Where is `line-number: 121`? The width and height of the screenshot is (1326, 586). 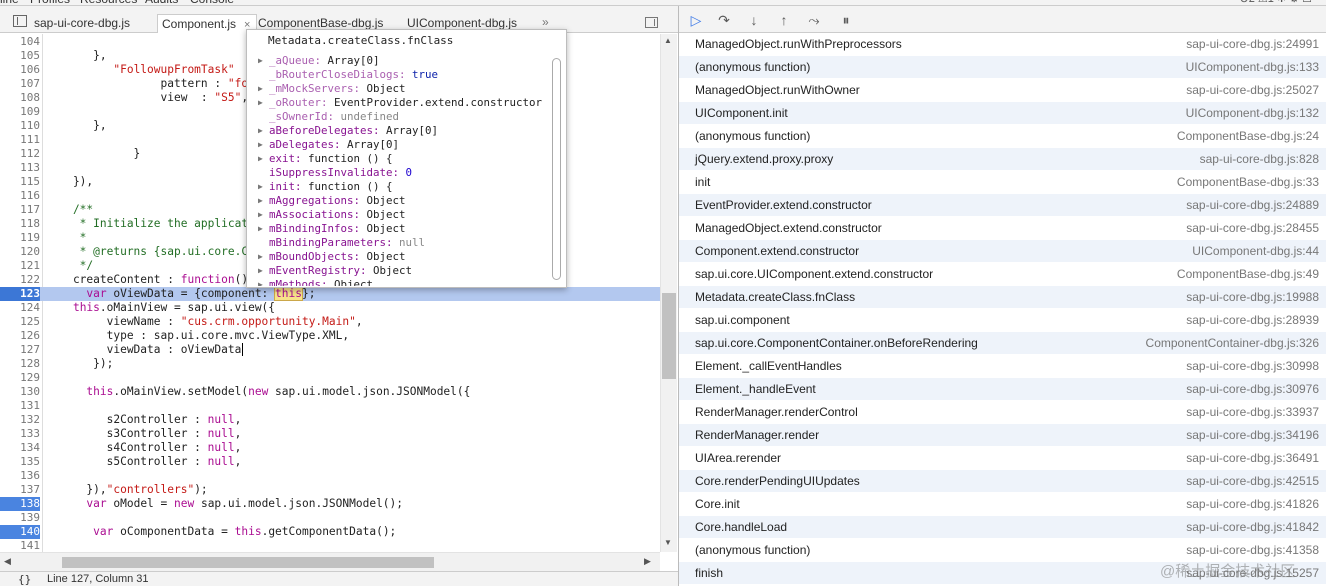
line-number: 121 is located at coordinates (20, 266).